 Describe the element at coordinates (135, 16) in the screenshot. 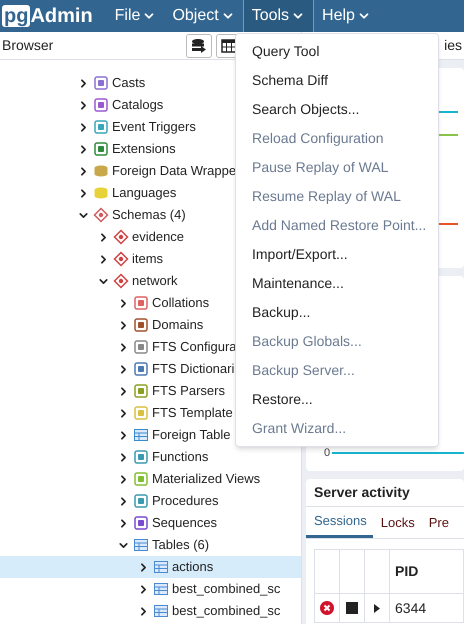

I see `menu-item: File` at that location.